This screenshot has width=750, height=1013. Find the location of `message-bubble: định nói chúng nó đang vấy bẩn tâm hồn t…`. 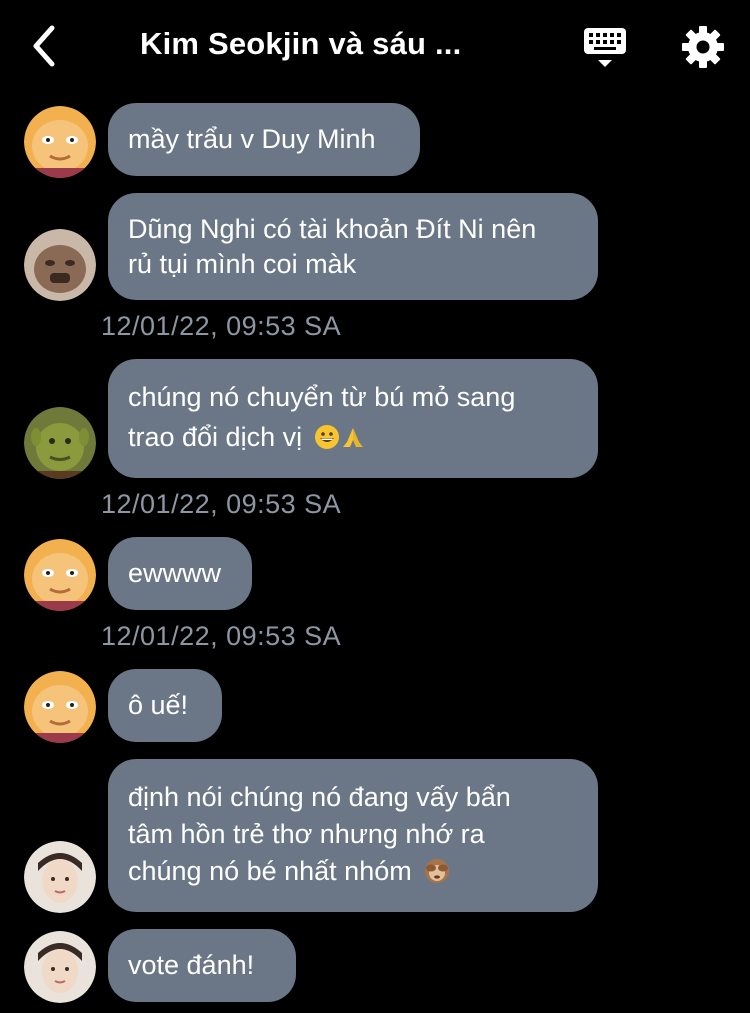

message-bubble: định nói chúng nó đang vấy bẩn tâm hồn t… is located at coordinates (353, 835).